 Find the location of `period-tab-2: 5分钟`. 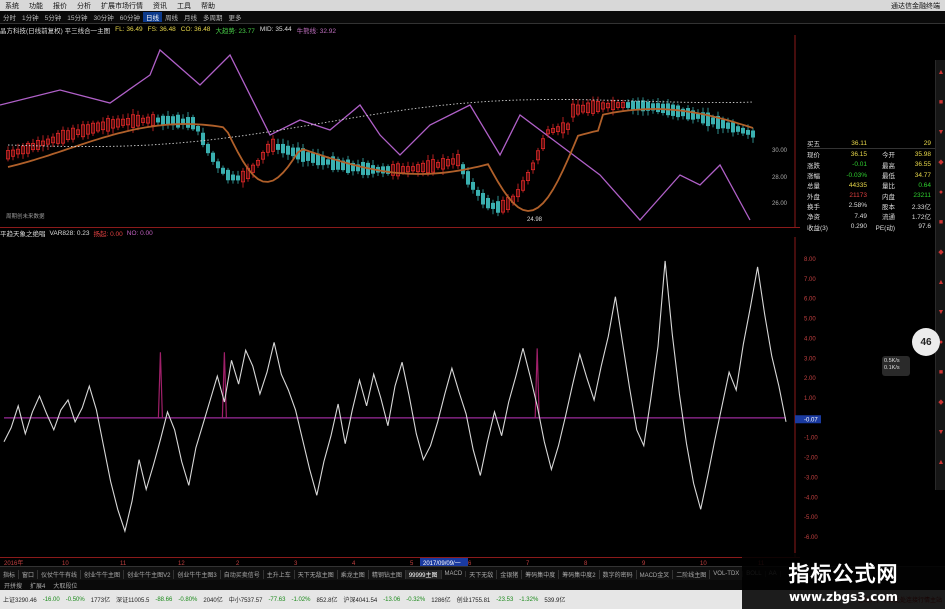

period-tab-2: 5分钟 is located at coordinates (53, 17).